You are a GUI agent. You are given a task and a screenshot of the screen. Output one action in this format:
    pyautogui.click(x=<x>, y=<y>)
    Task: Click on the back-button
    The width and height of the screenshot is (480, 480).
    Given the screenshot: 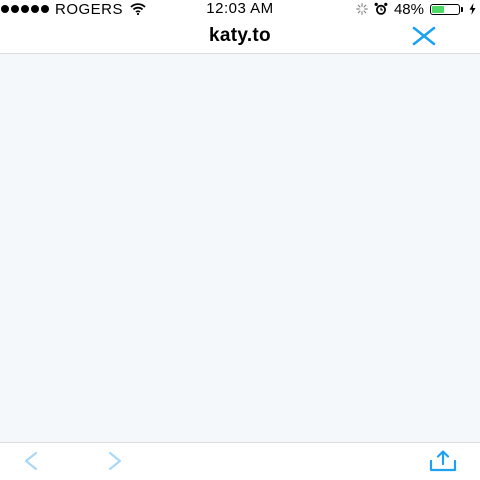 What is the action you would take?
    pyautogui.click(x=31, y=461)
    